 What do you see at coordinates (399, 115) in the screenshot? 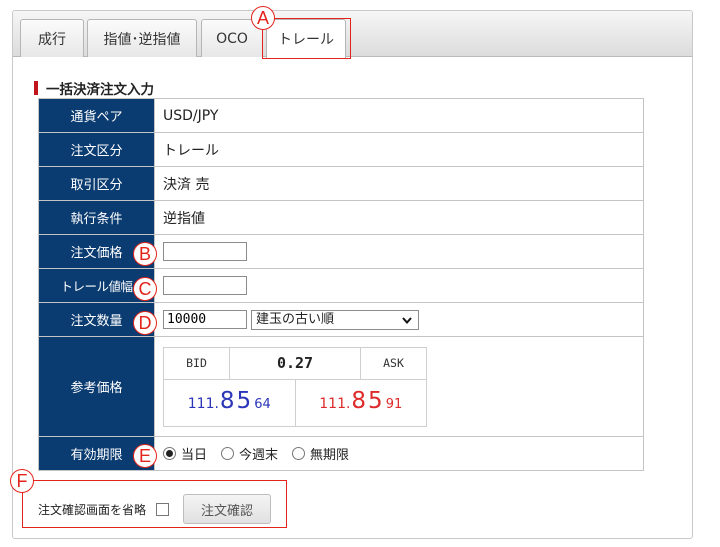
I see `pair-value: USD/JPY` at bounding box center [399, 115].